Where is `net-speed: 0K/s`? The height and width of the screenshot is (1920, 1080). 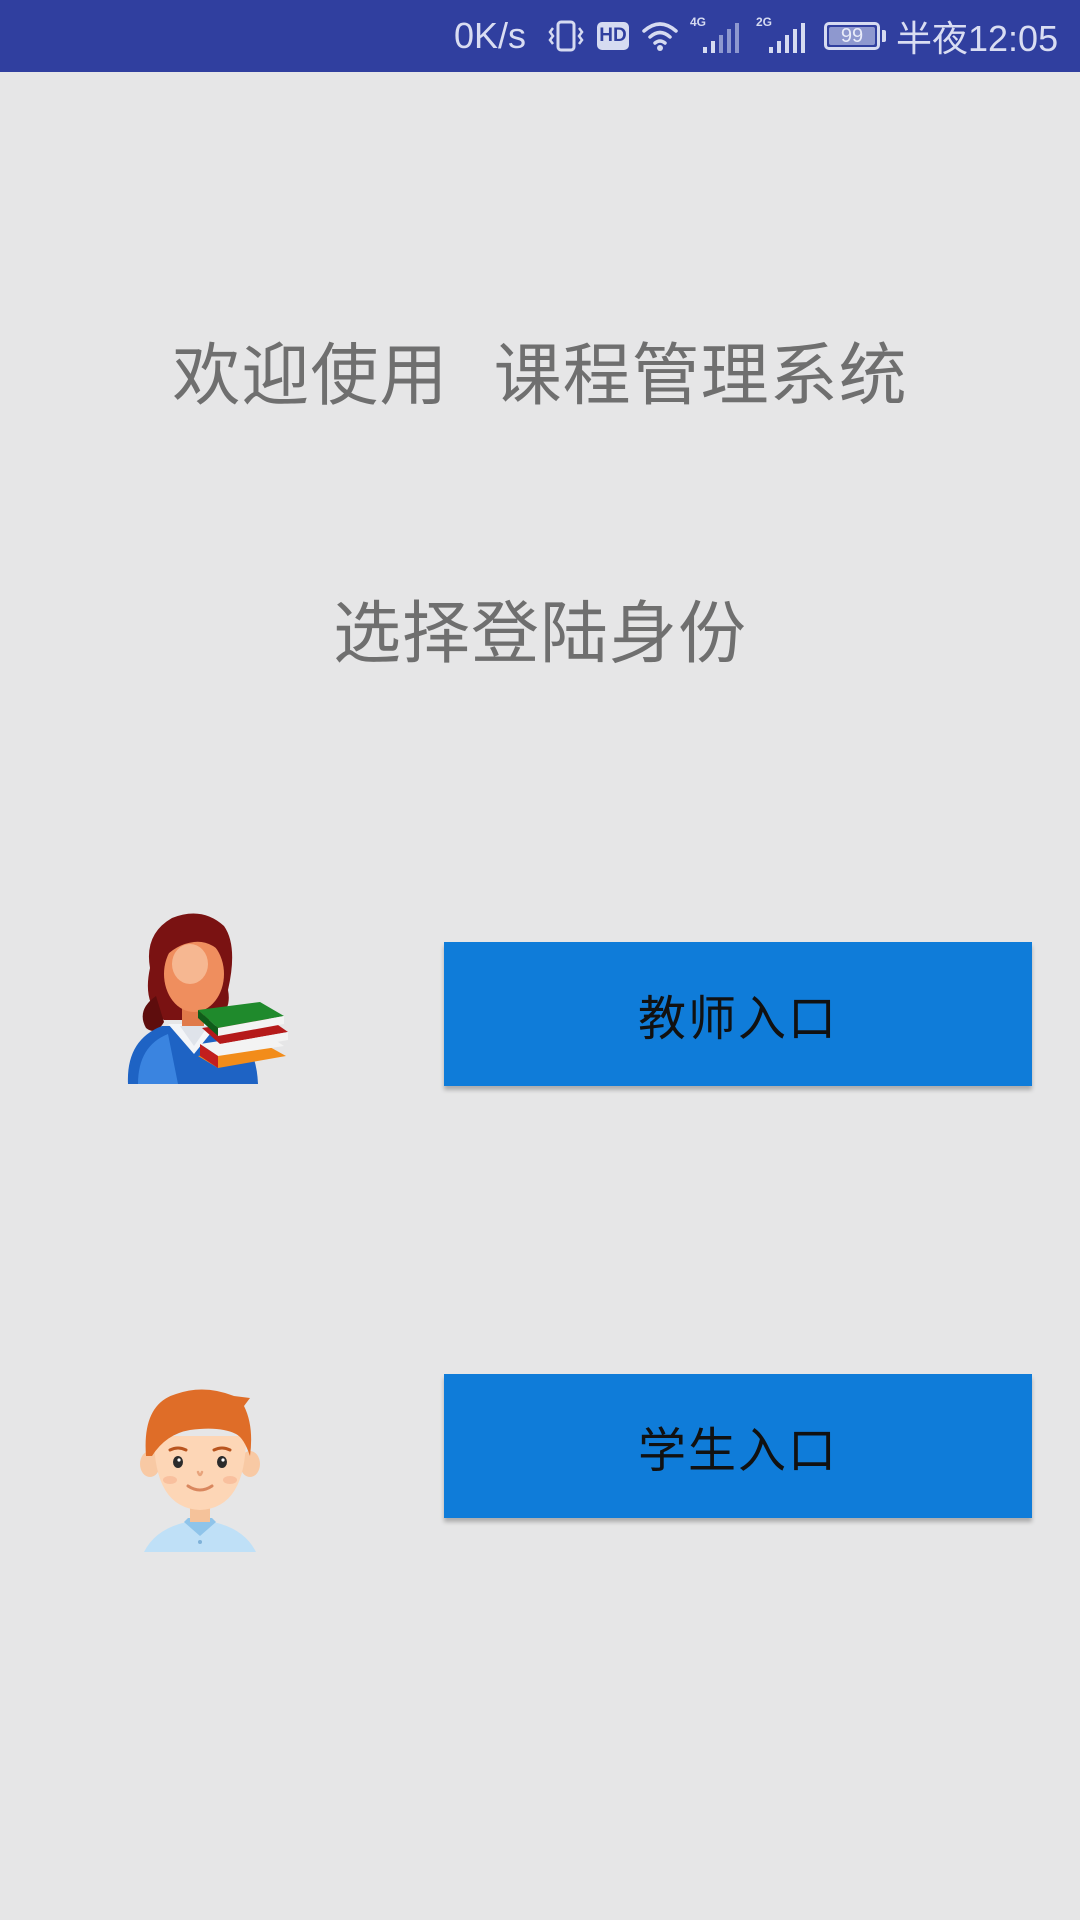
net-speed: 0K/s is located at coordinates (490, 36).